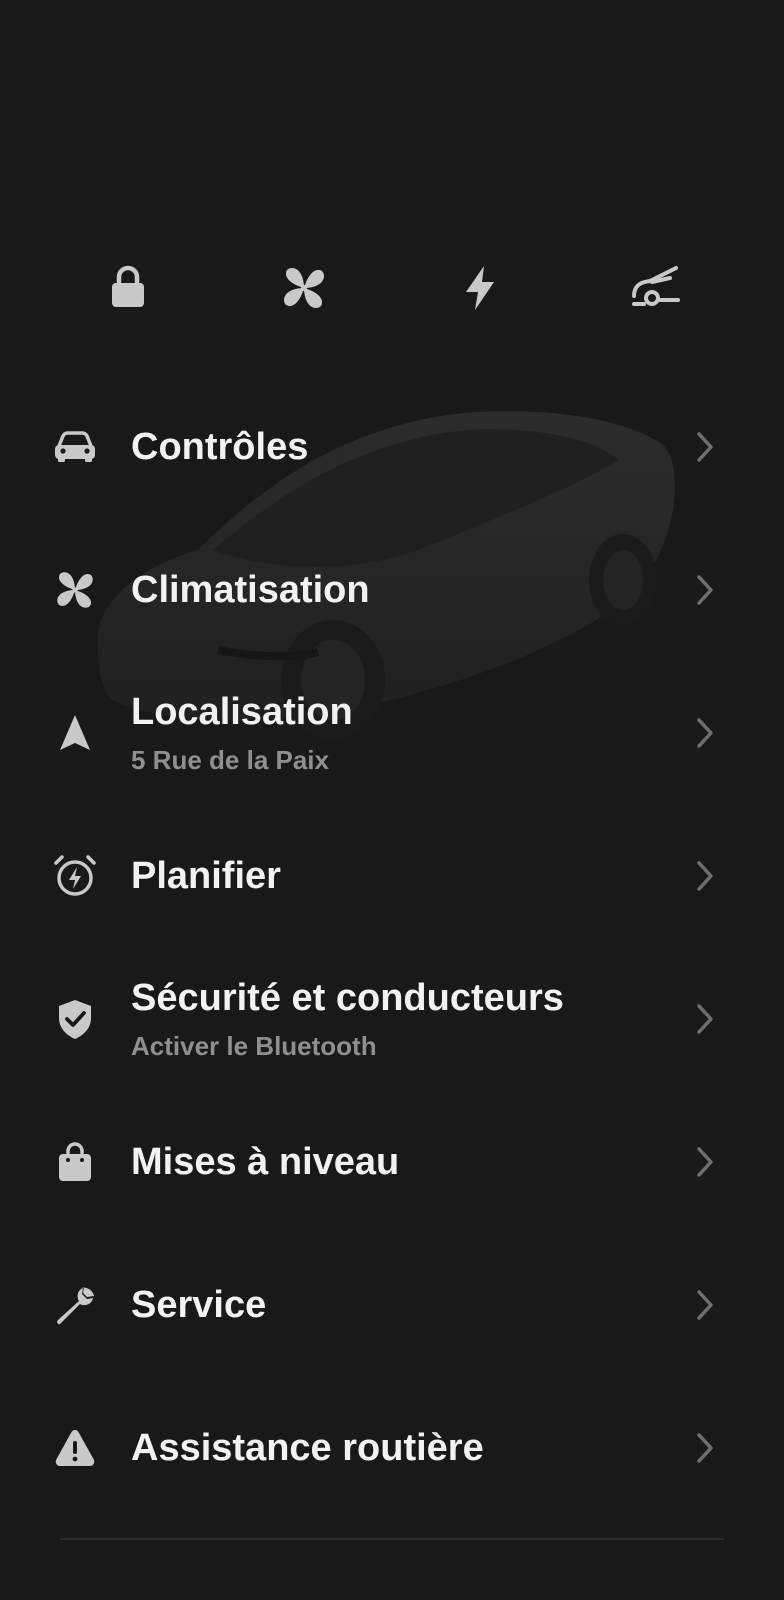  Describe the element at coordinates (75, 1162) in the screenshot. I see `shopping-bag-icon` at that location.